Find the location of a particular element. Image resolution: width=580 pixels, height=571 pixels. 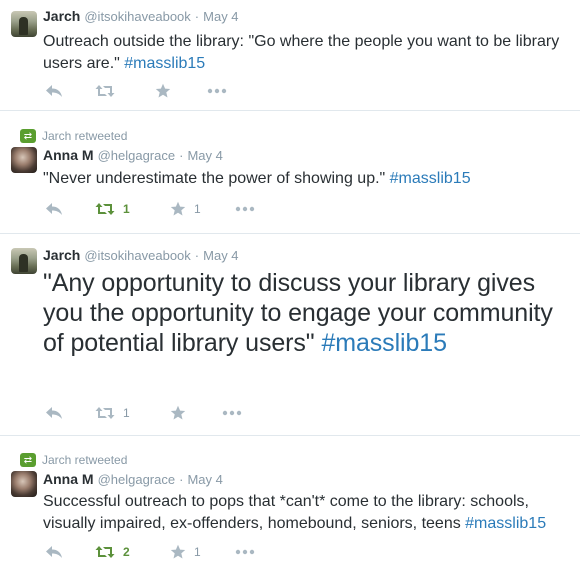

tweet-actions: 2 1 is located at coordinates (195, 552).